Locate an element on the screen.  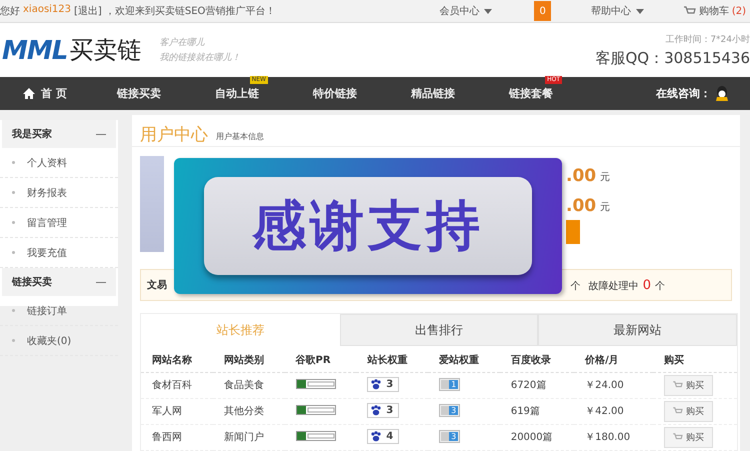
column-header: 网站名称 is located at coordinates (177, 360).